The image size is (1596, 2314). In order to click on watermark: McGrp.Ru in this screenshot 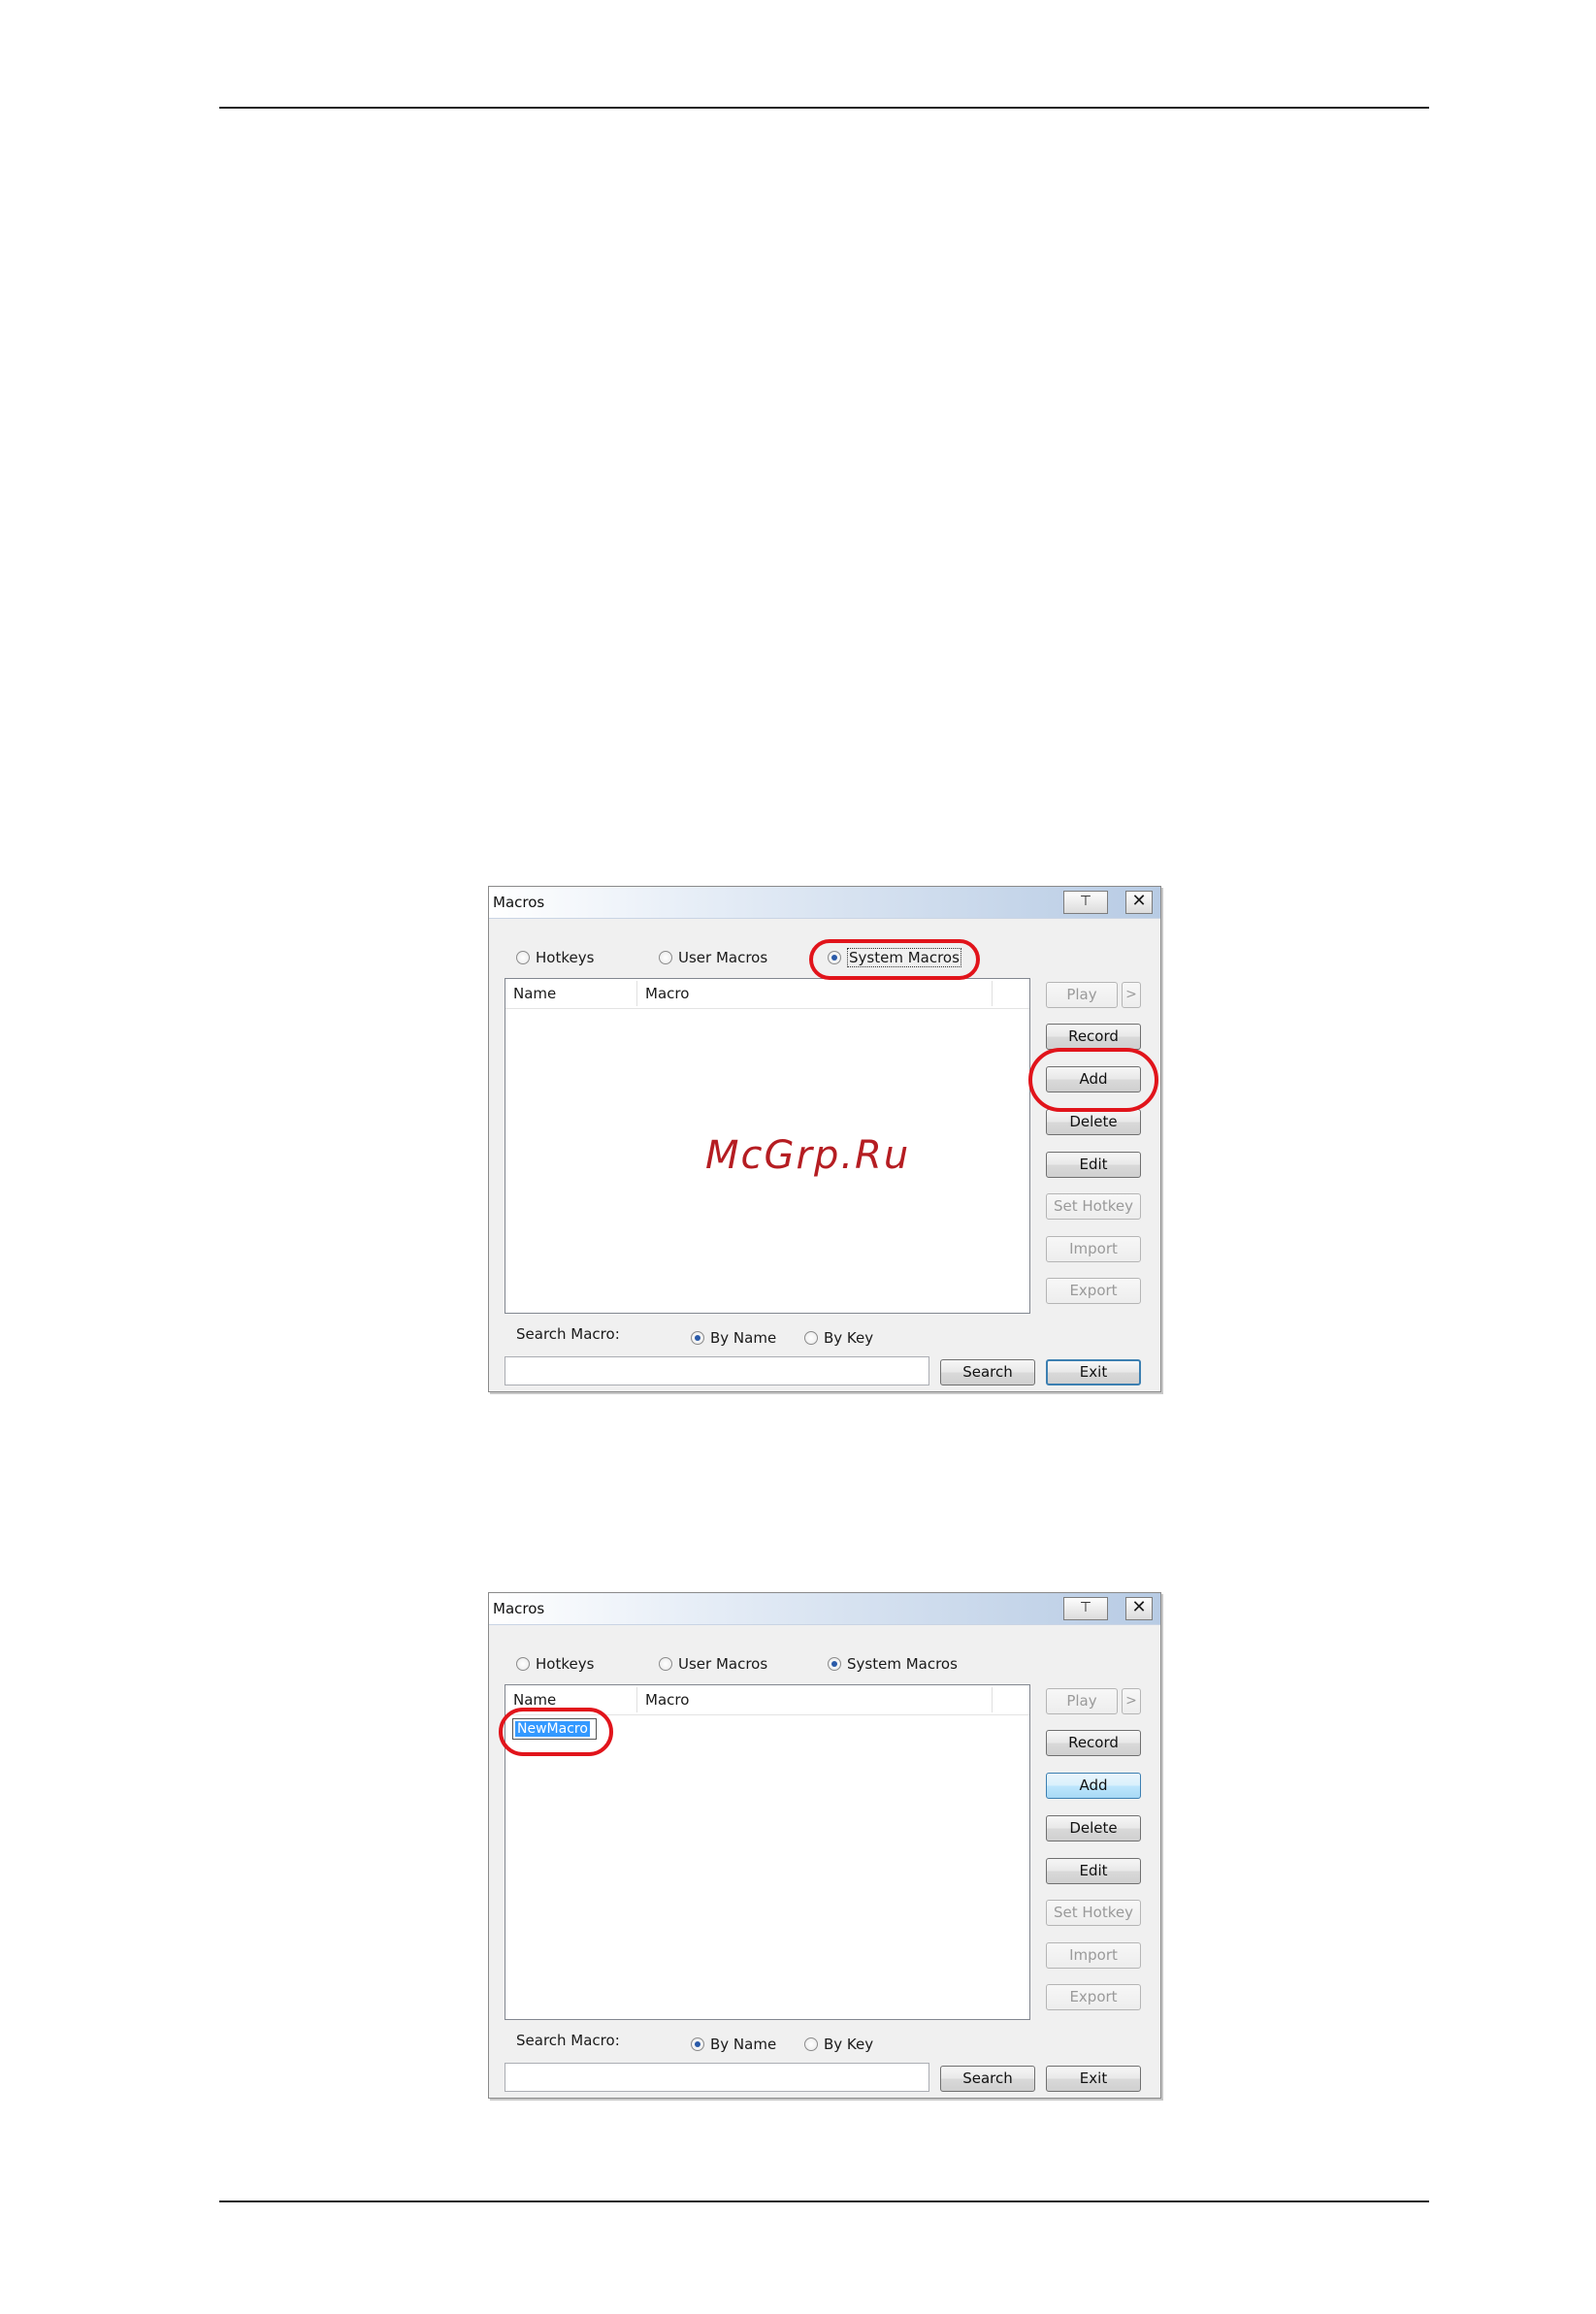, I will do `click(808, 1155)`.